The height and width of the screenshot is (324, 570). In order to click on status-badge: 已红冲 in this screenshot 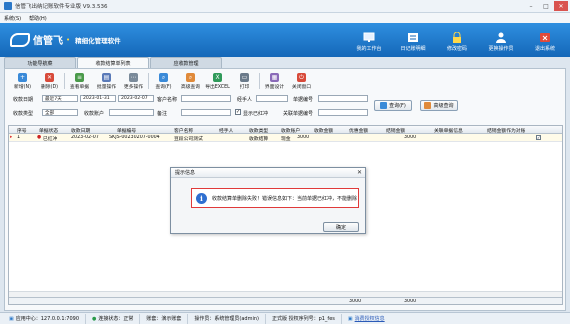, I will do `click(50, 139)`.